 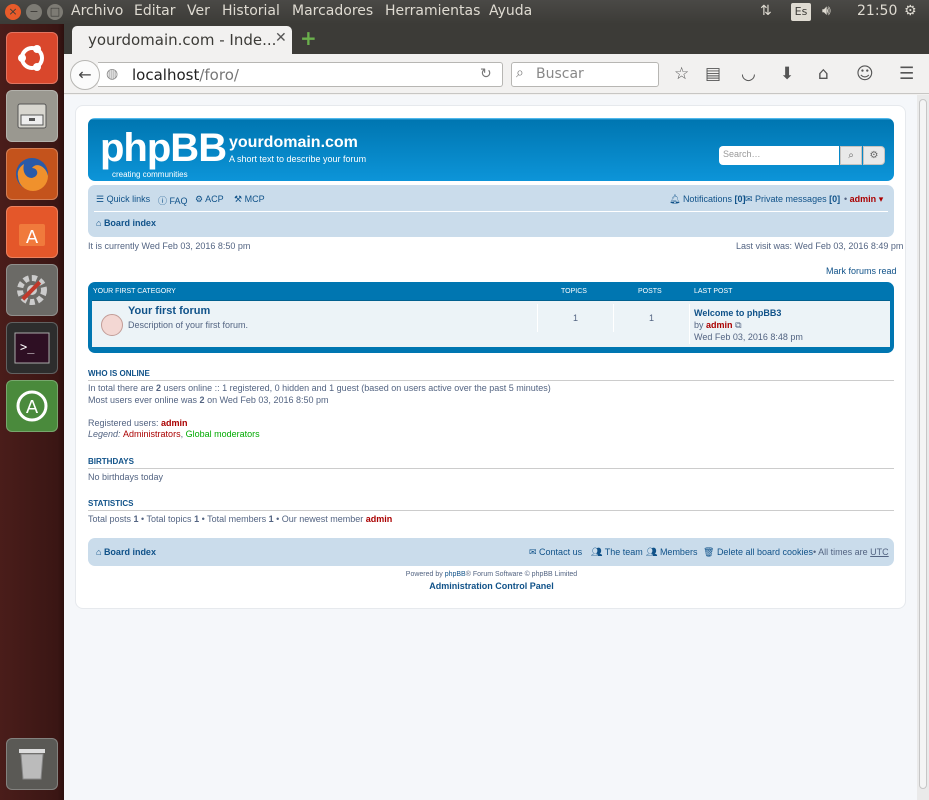 What do you see at coordinates (379, 519) in the screenshot?
I see `newest-member-link: admin` at bounding box center [379, 519].